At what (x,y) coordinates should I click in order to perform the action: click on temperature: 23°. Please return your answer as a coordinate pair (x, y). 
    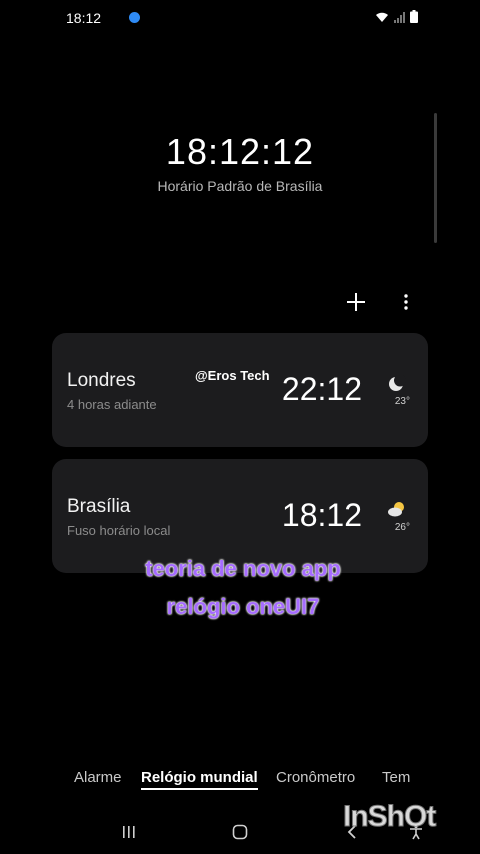
    Looking at the image, I should click on (402, 401).